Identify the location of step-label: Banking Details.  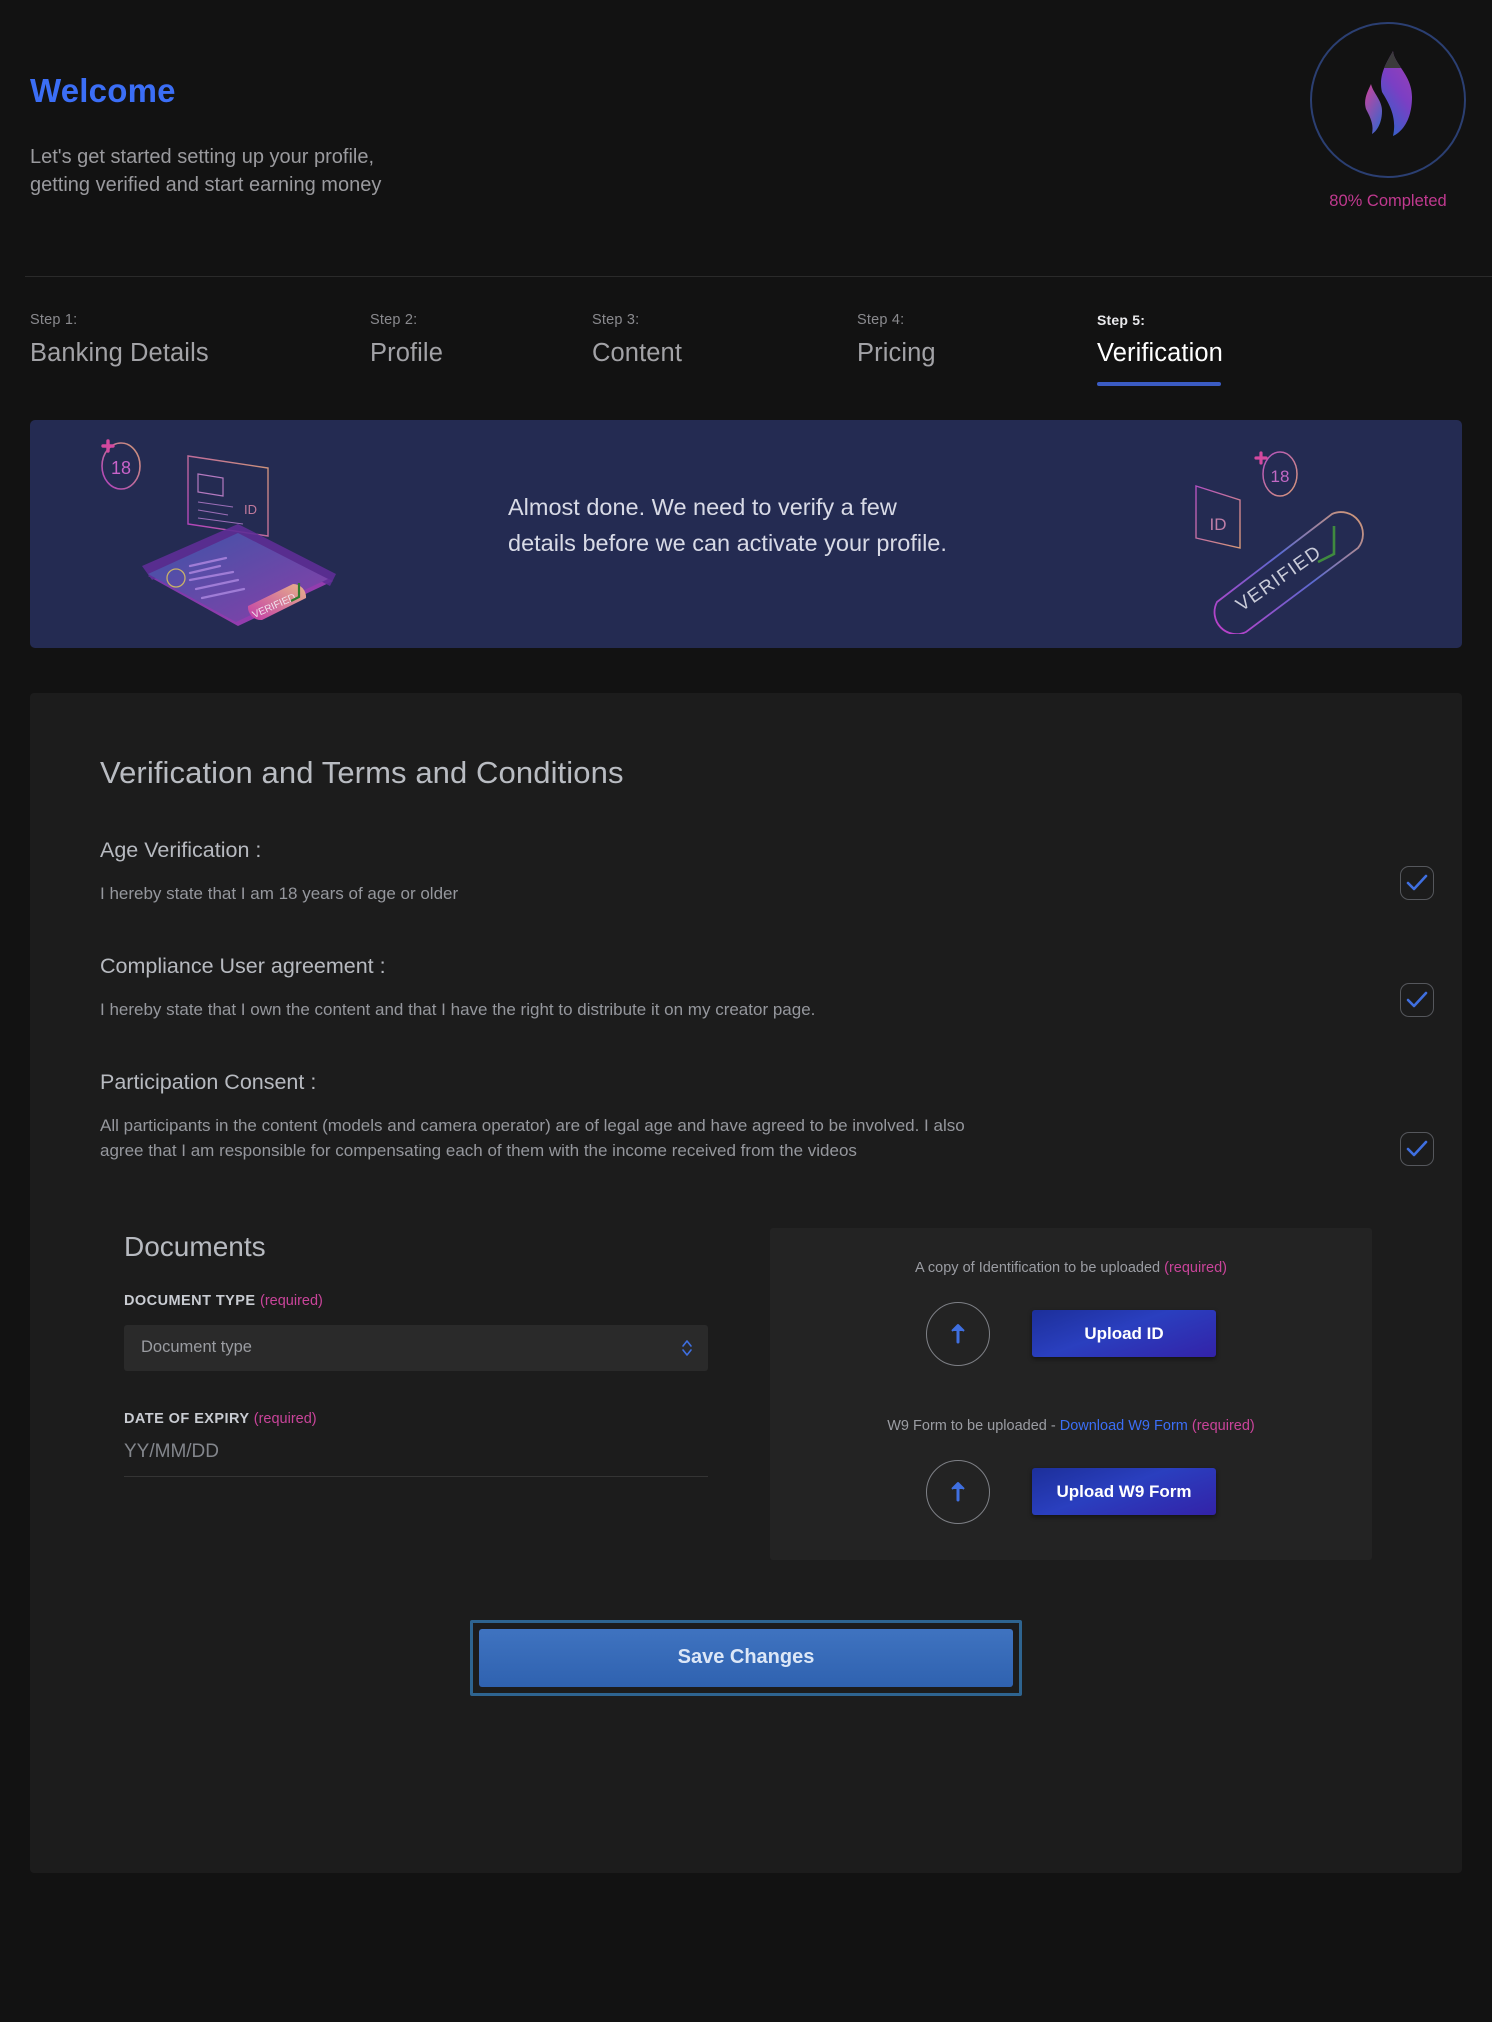
(119, 353).